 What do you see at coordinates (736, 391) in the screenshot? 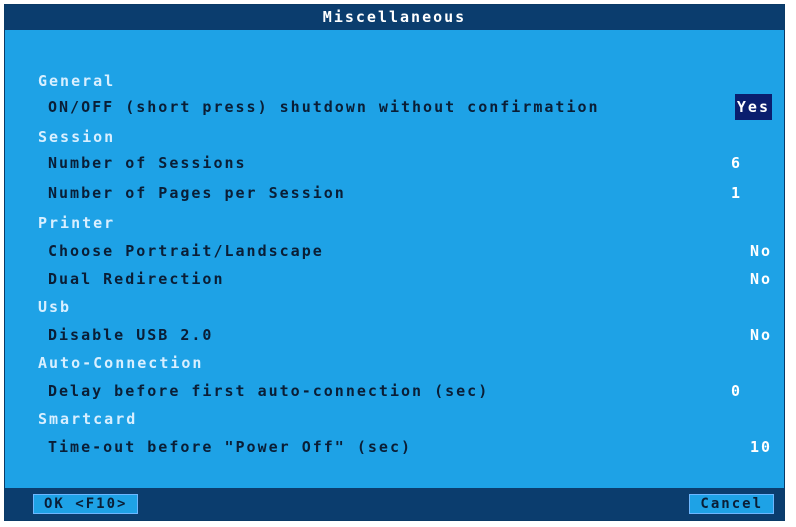
I see `auto-connection-delay-value: 0` at bounding box center [736, 391].